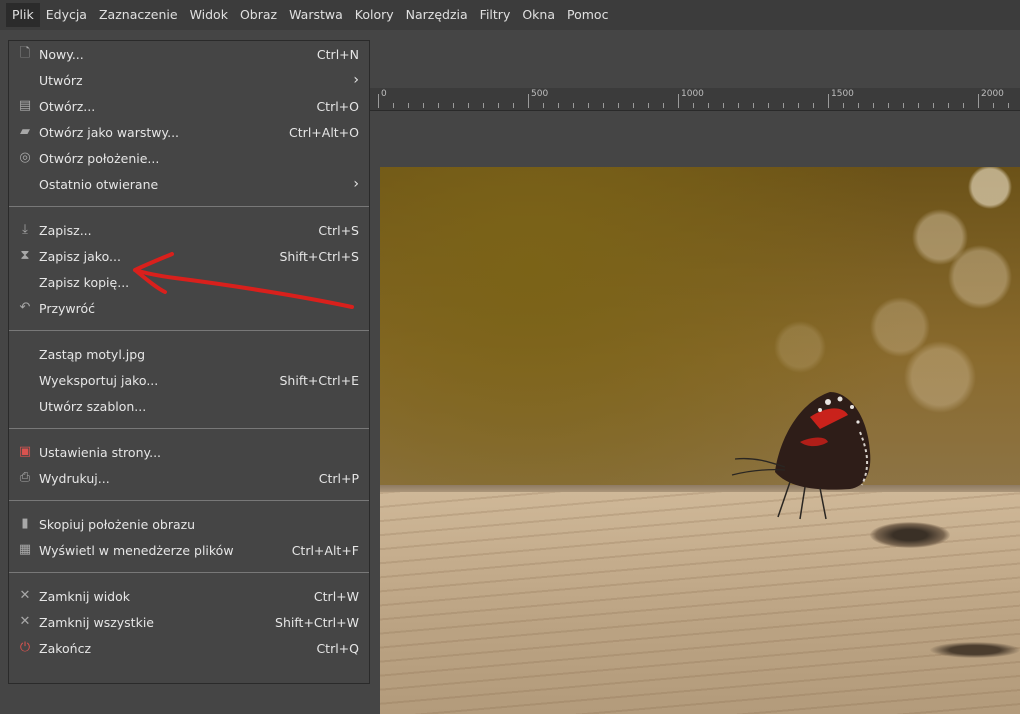  Describe the element at coordinates (25, 621) in the screenshot. I see `close-all-icon: ✕` at that location.